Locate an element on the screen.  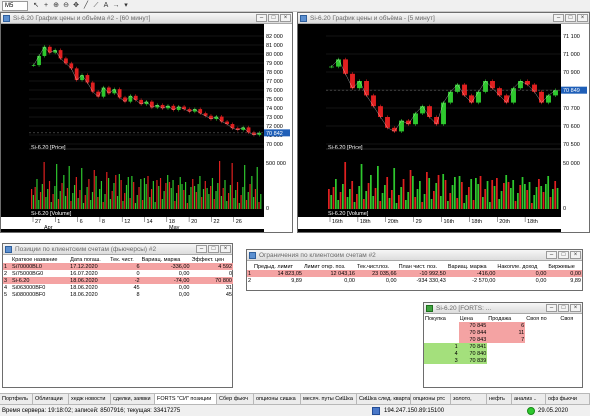
crosshair-icon: + is located at coordinates (46, 6).